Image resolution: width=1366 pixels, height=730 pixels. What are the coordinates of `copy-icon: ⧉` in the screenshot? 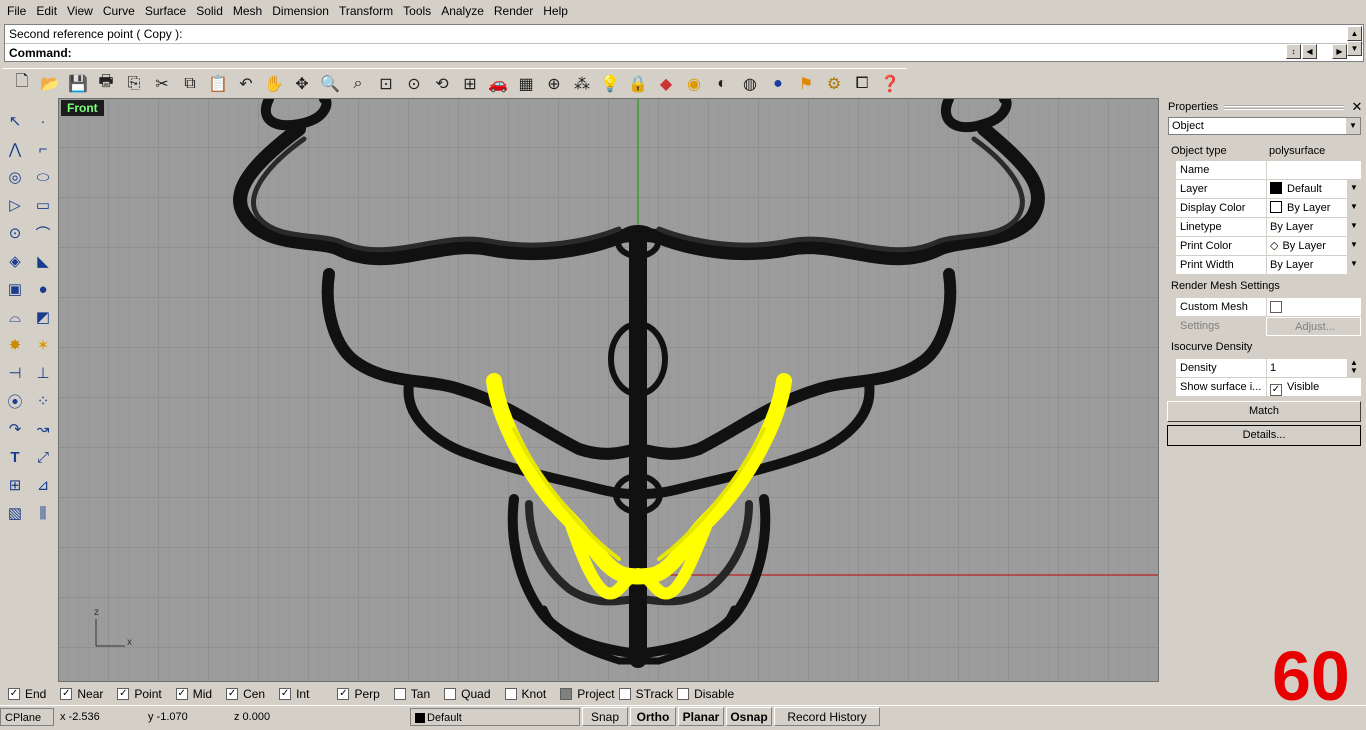 It's located at (190, 84).